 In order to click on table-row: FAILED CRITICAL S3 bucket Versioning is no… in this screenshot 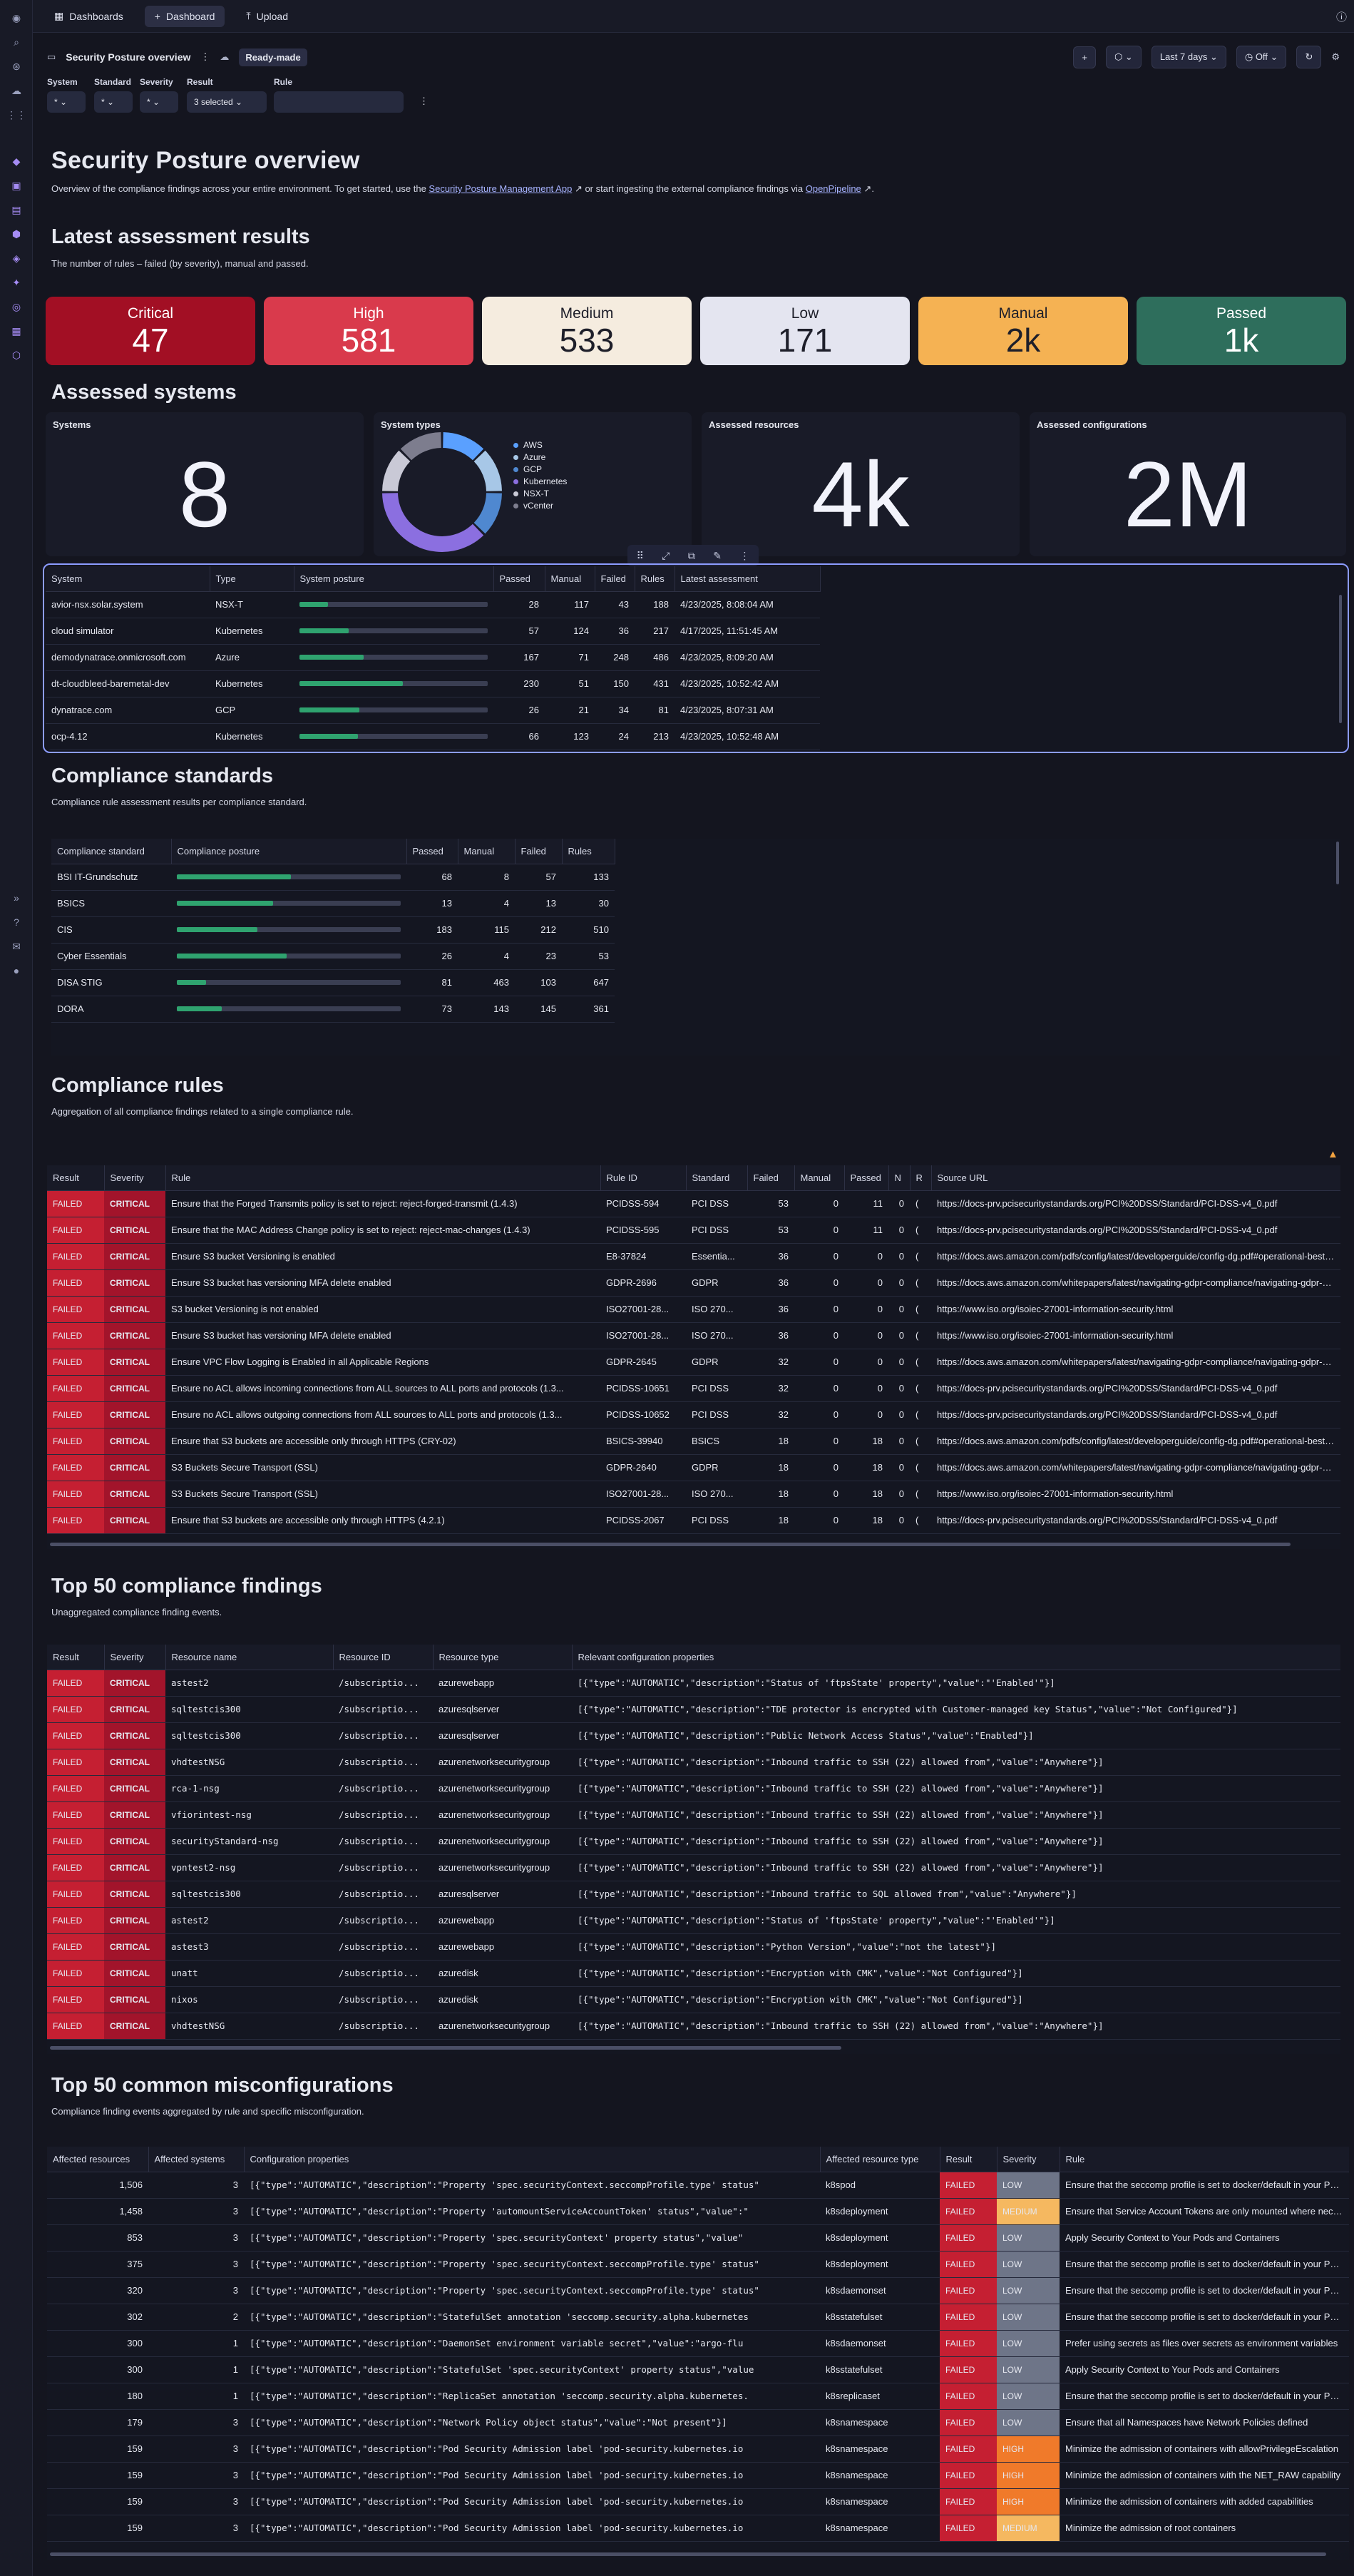, I will do `click(693, 1309)`.